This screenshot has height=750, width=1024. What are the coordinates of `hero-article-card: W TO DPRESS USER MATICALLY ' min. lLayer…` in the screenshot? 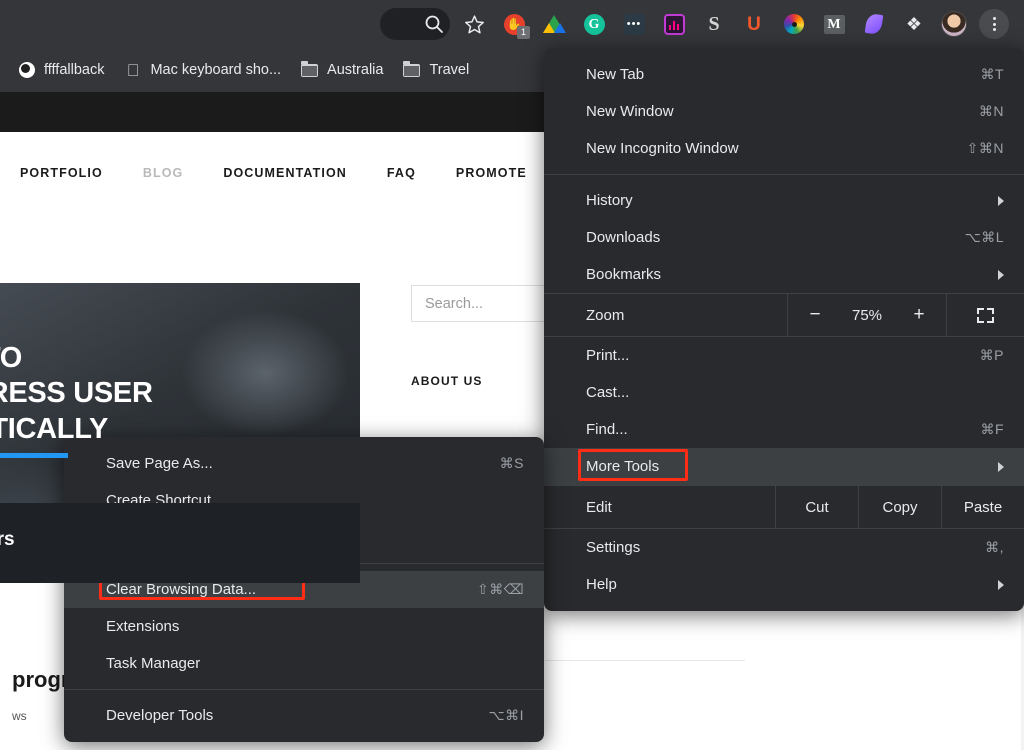 It's located at (180, 433).